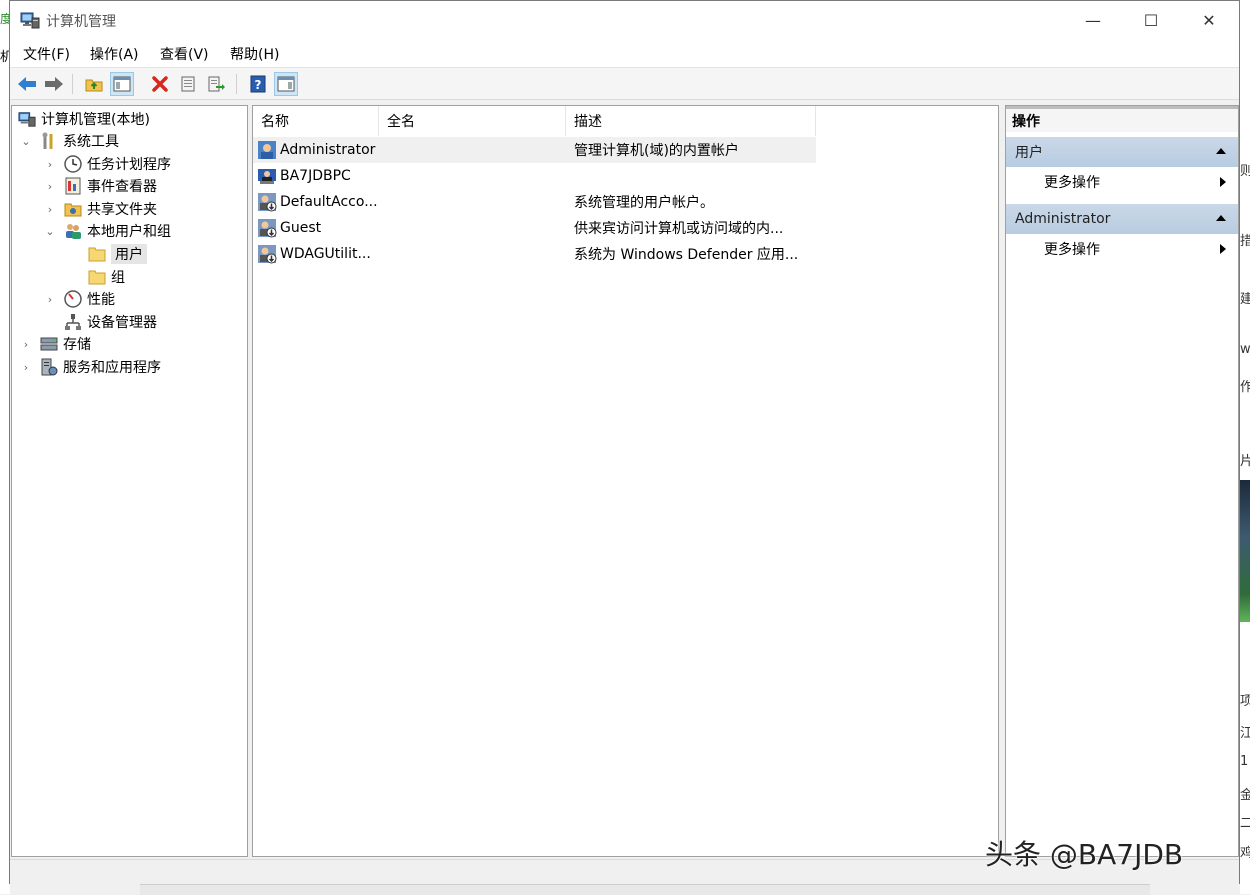 This screenshot has width=1250, height=895. What do you see at coordinates (694, 176) in the screenshot?
I see `user-description` at bounding box center [694, 176].